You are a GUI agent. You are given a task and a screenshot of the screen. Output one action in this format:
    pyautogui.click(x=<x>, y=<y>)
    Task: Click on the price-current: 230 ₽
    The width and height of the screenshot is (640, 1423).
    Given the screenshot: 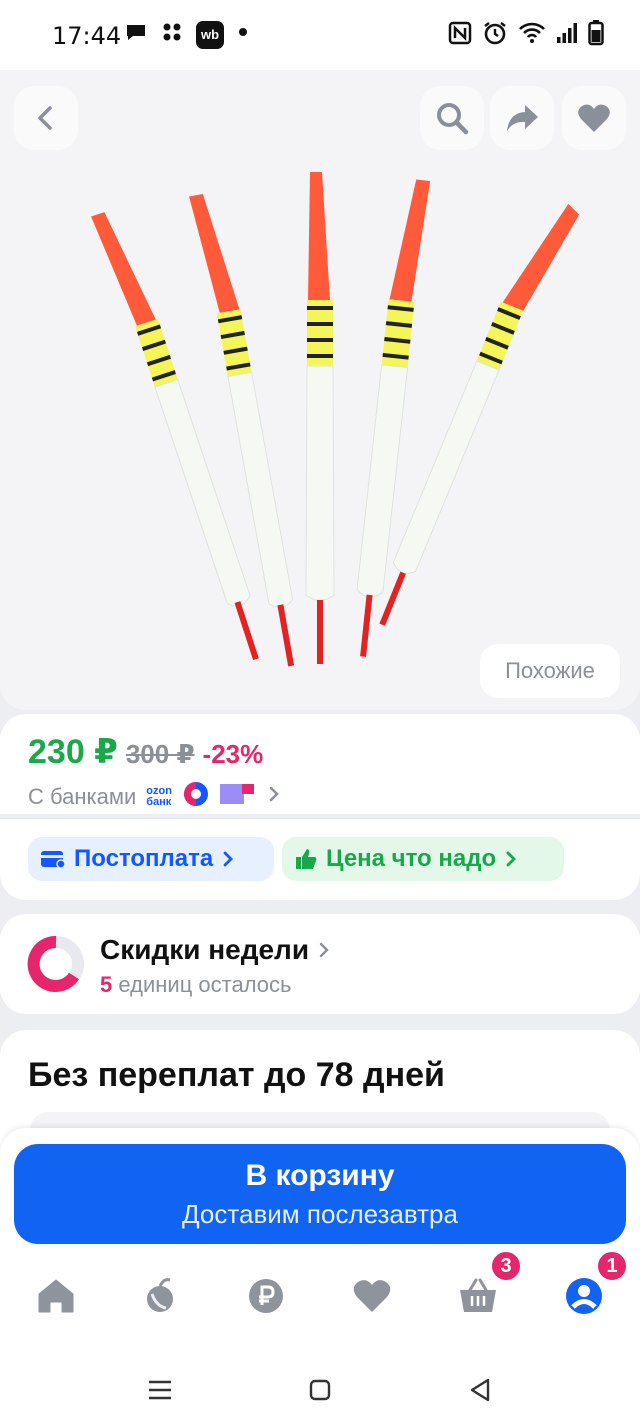 What is the action you would take?
    pyautogui.click(x=73, y=752)
    